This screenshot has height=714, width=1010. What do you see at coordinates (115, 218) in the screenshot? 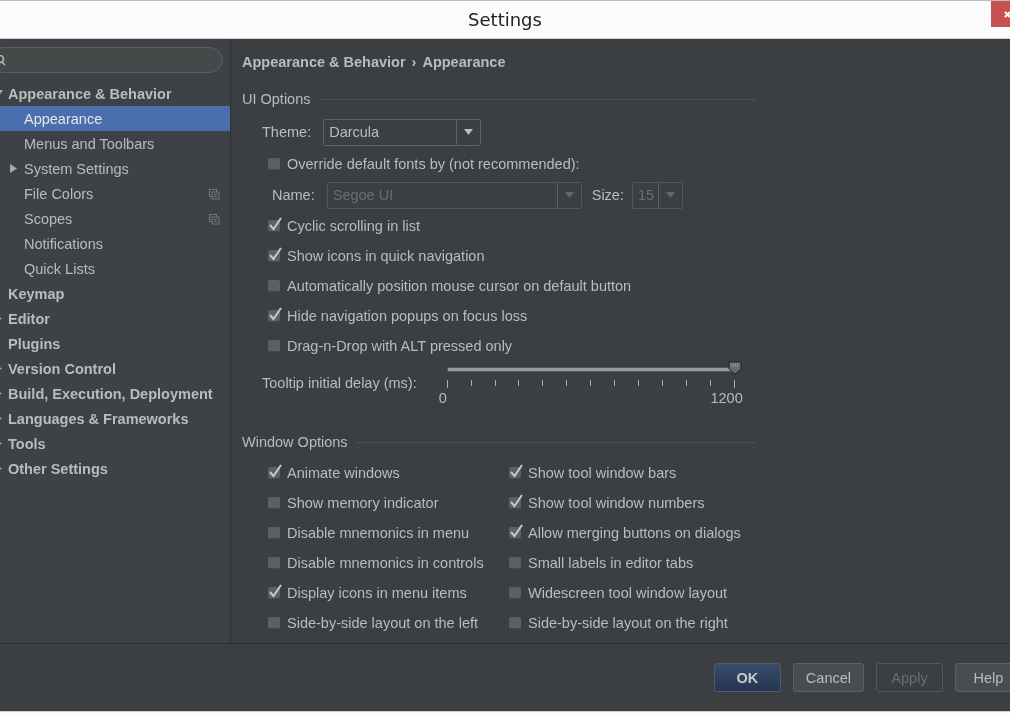
I see `tree-item: Scopes` at bounding box center [115, 218].